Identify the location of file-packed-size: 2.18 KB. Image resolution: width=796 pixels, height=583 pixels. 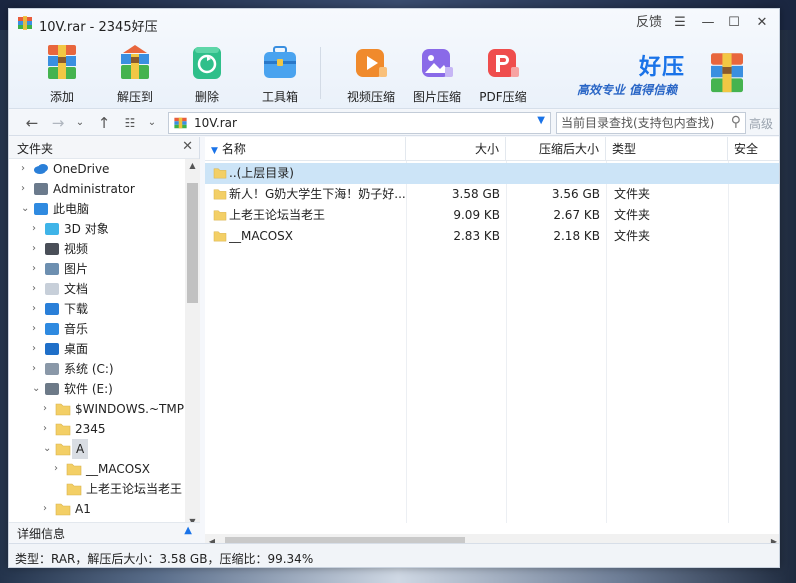
(576, 236).